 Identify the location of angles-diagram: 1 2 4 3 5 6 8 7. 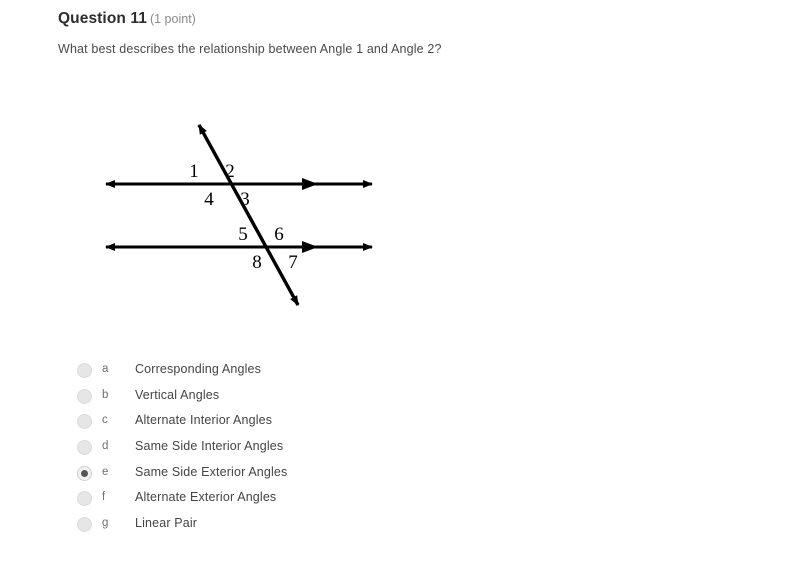
(240, 215).